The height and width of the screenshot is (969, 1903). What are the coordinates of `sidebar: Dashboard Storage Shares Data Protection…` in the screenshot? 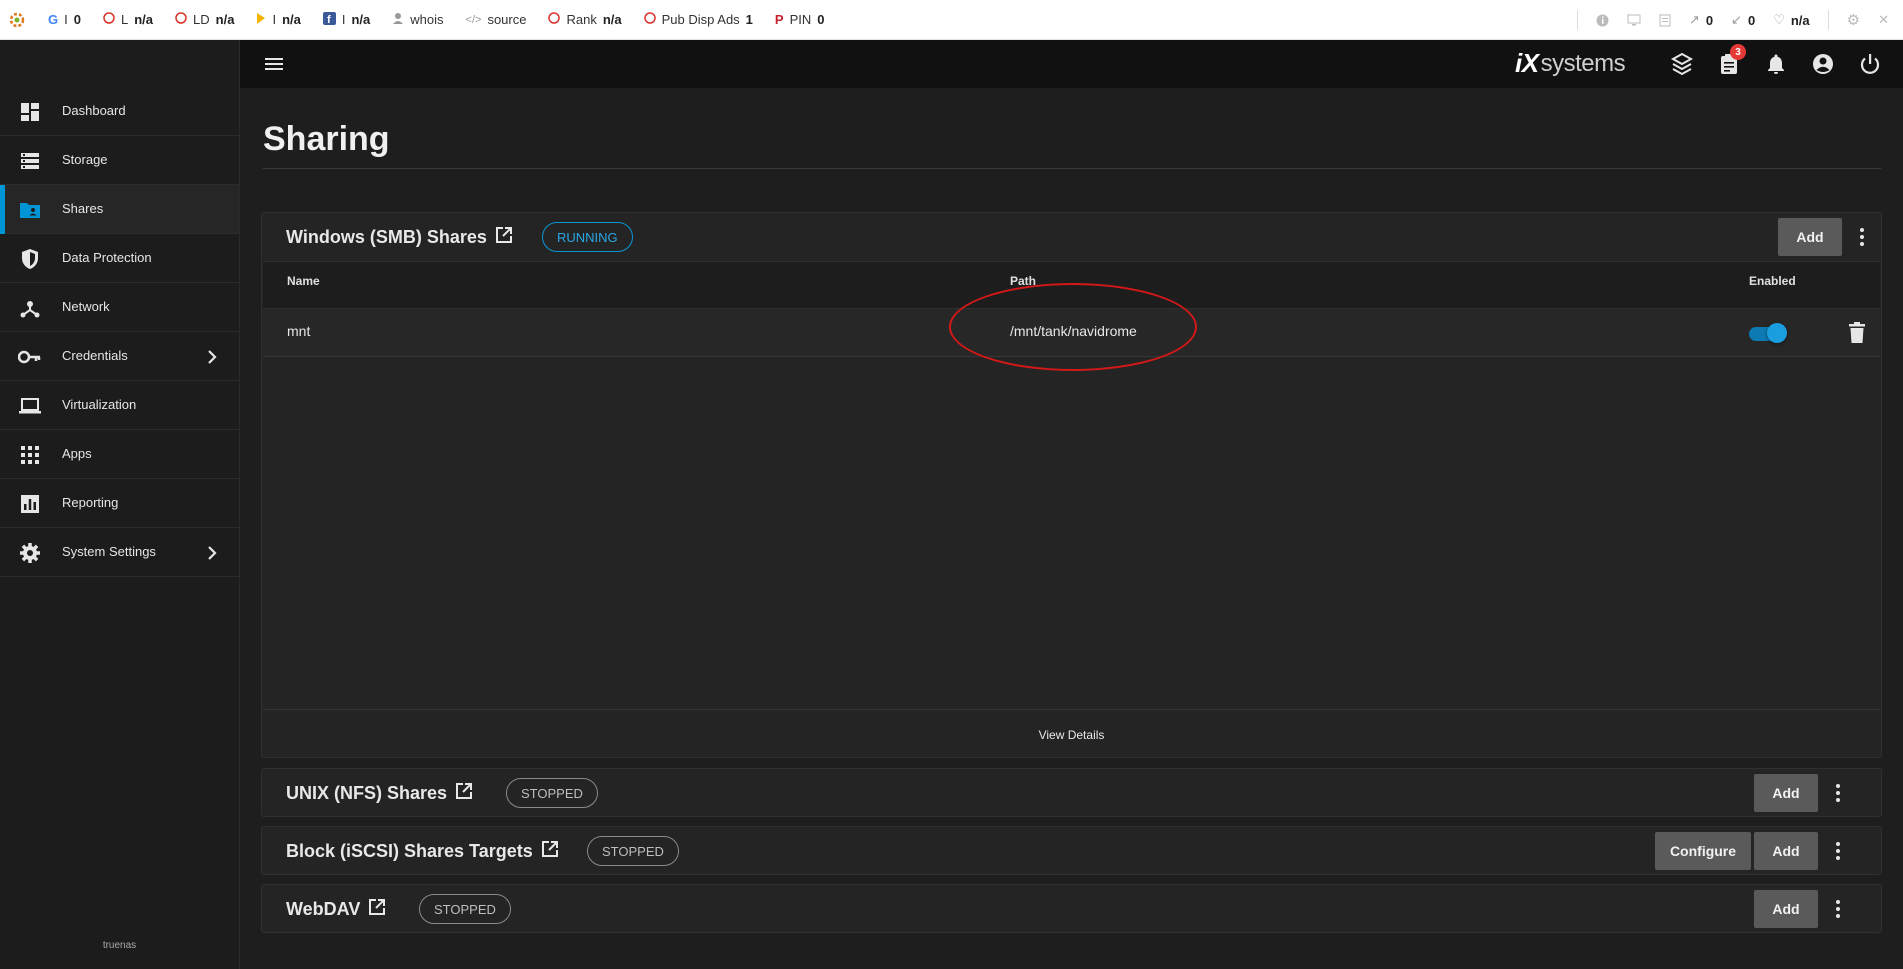 It's located at (120, 504).